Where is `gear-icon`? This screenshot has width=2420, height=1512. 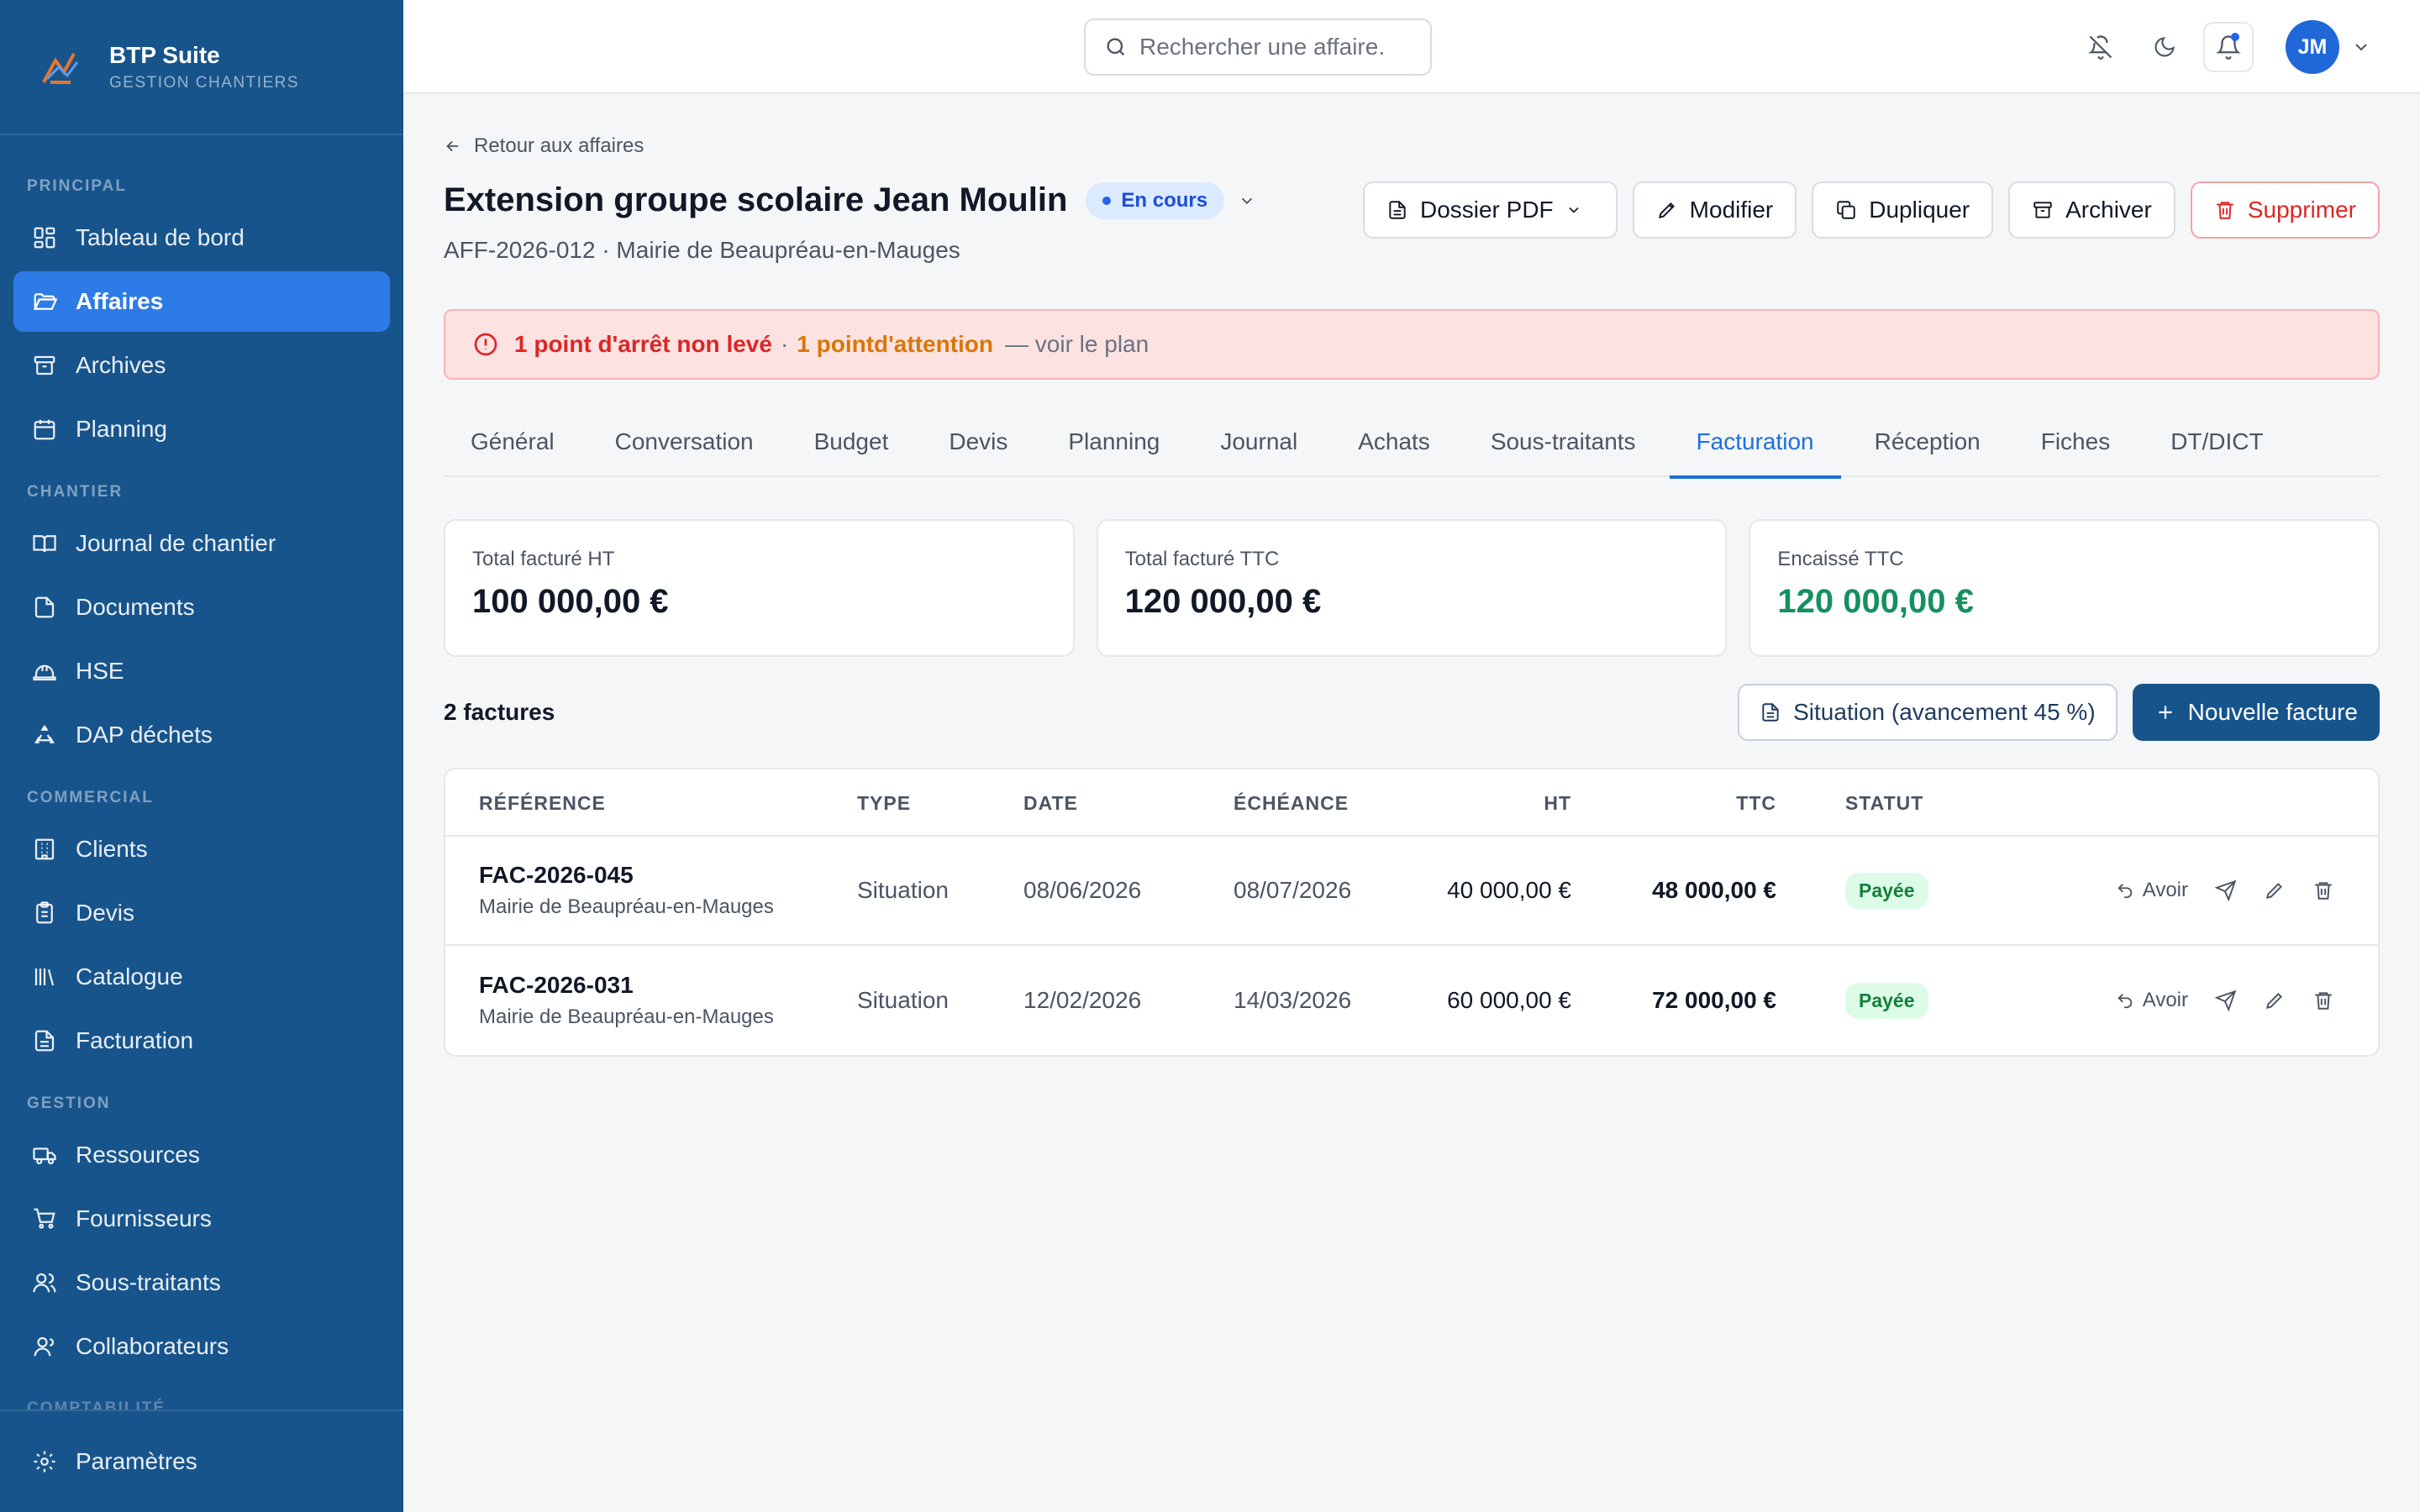
gear-icon is located at coordinates (44, 1461).